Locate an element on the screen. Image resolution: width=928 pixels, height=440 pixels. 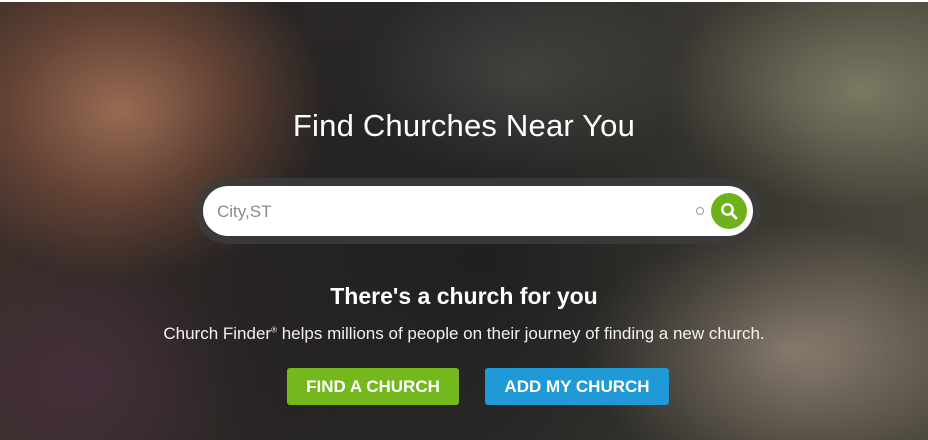
search-icon is located at coordinates (729, 211).